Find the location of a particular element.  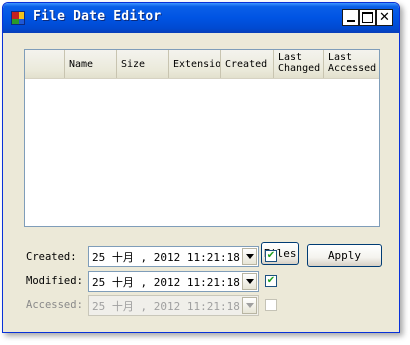

modified-date-picker: 25 十月 , 2012 11:21:18 is located at coordinates (173, 281).